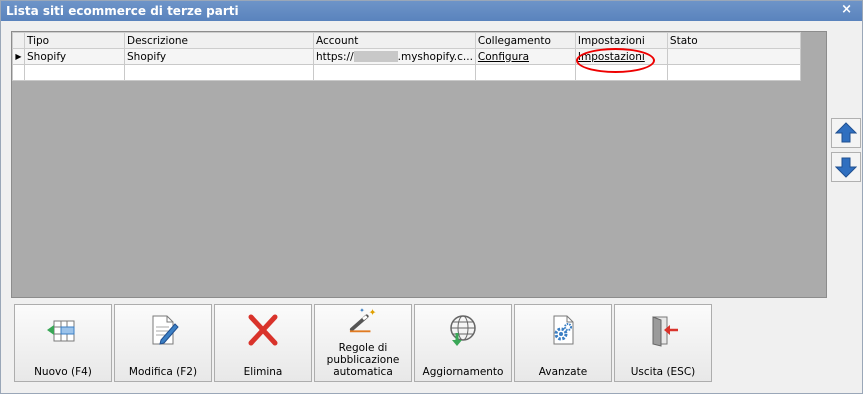 The image size is (863, 394). What do you see at coordinates (335, 56) in the screenshot?
I see `account-prefix: https://` at bounding box center [335, 56].